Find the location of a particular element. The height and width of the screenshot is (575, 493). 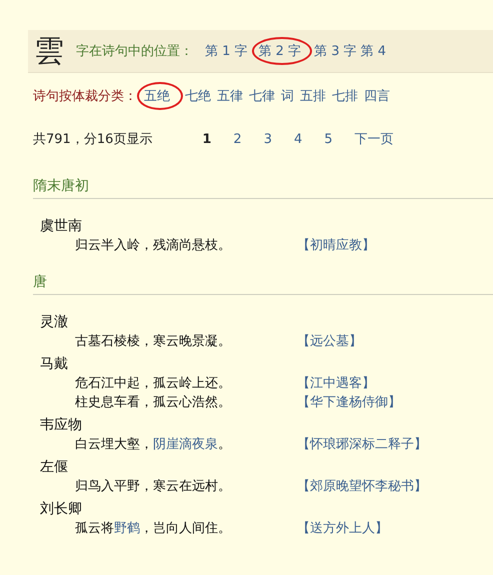

genre-link: 词 is located at coordinates (287, 96).